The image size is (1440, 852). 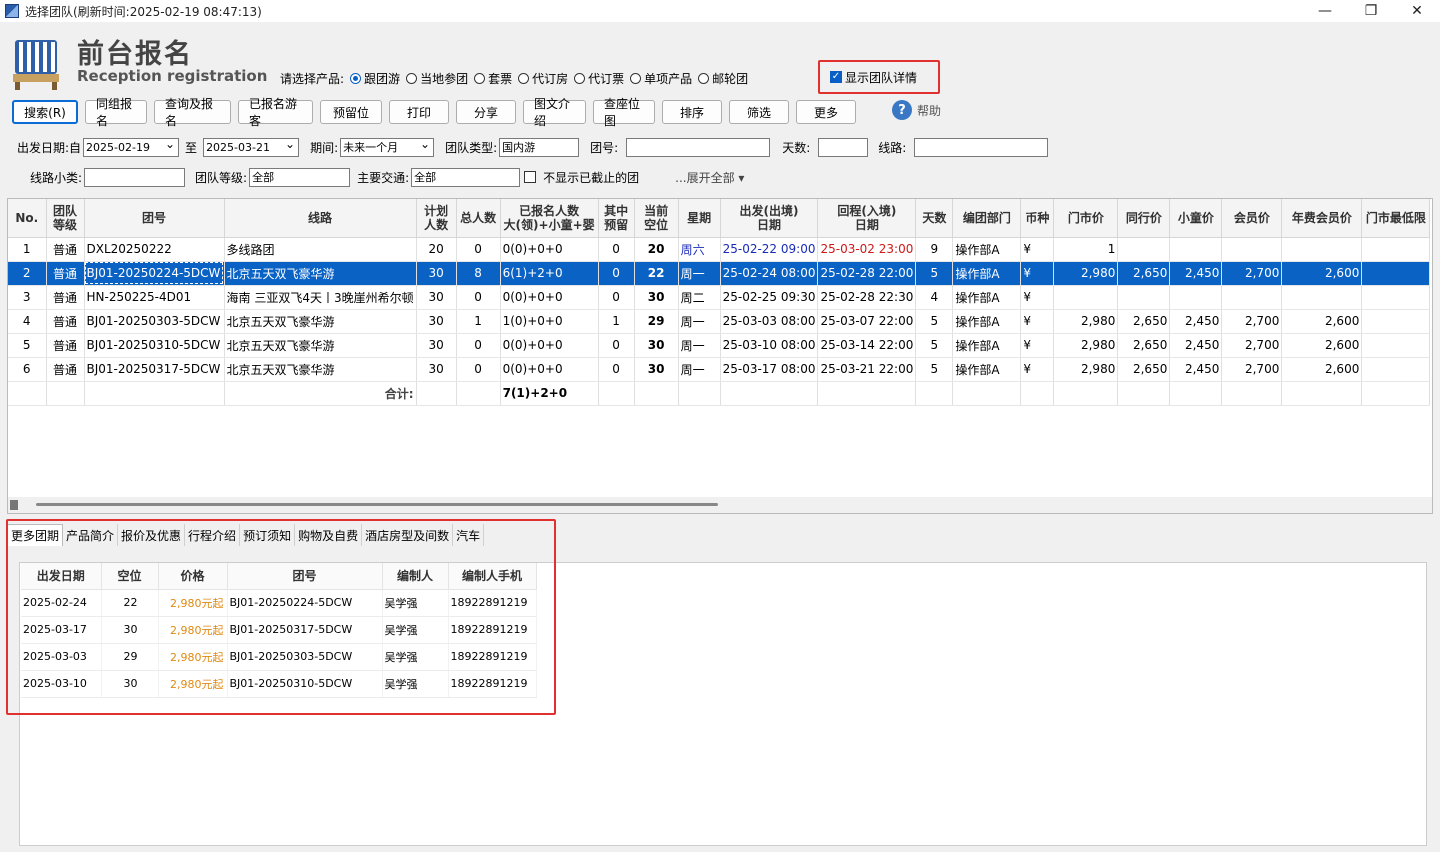 I want to click on column-header: 年费会员价, so click(x=1322, y=218).